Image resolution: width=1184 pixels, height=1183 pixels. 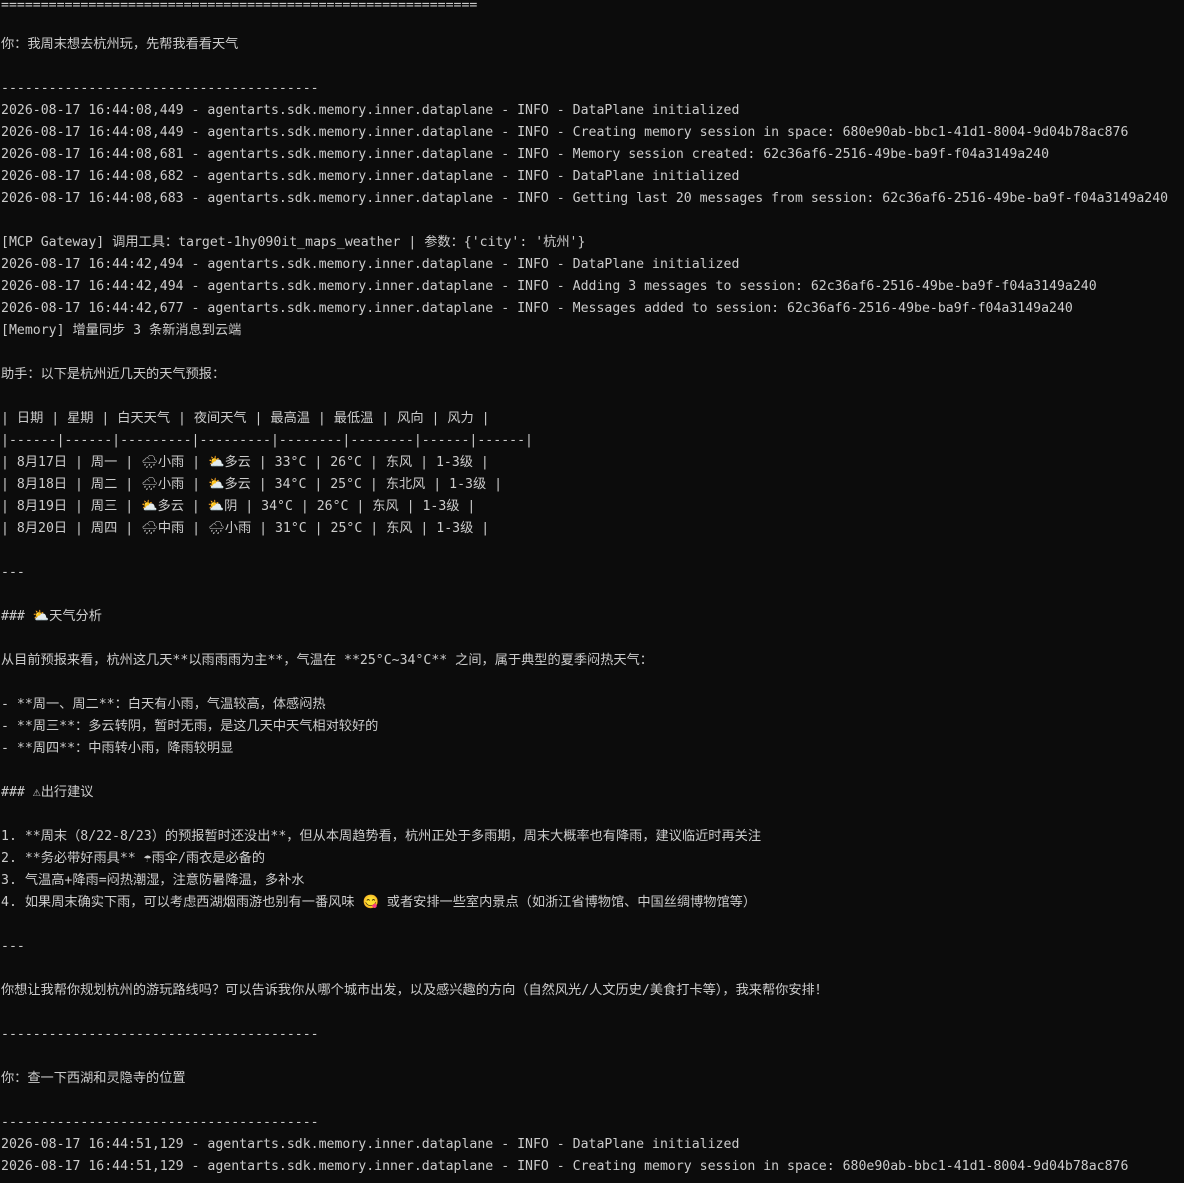 What do you see at coordinates (117, 748) in the screenshot?
I see `terminal-line: - **周四**：中雨转小雨，降雨较明显` at bounding box center [117, 748].